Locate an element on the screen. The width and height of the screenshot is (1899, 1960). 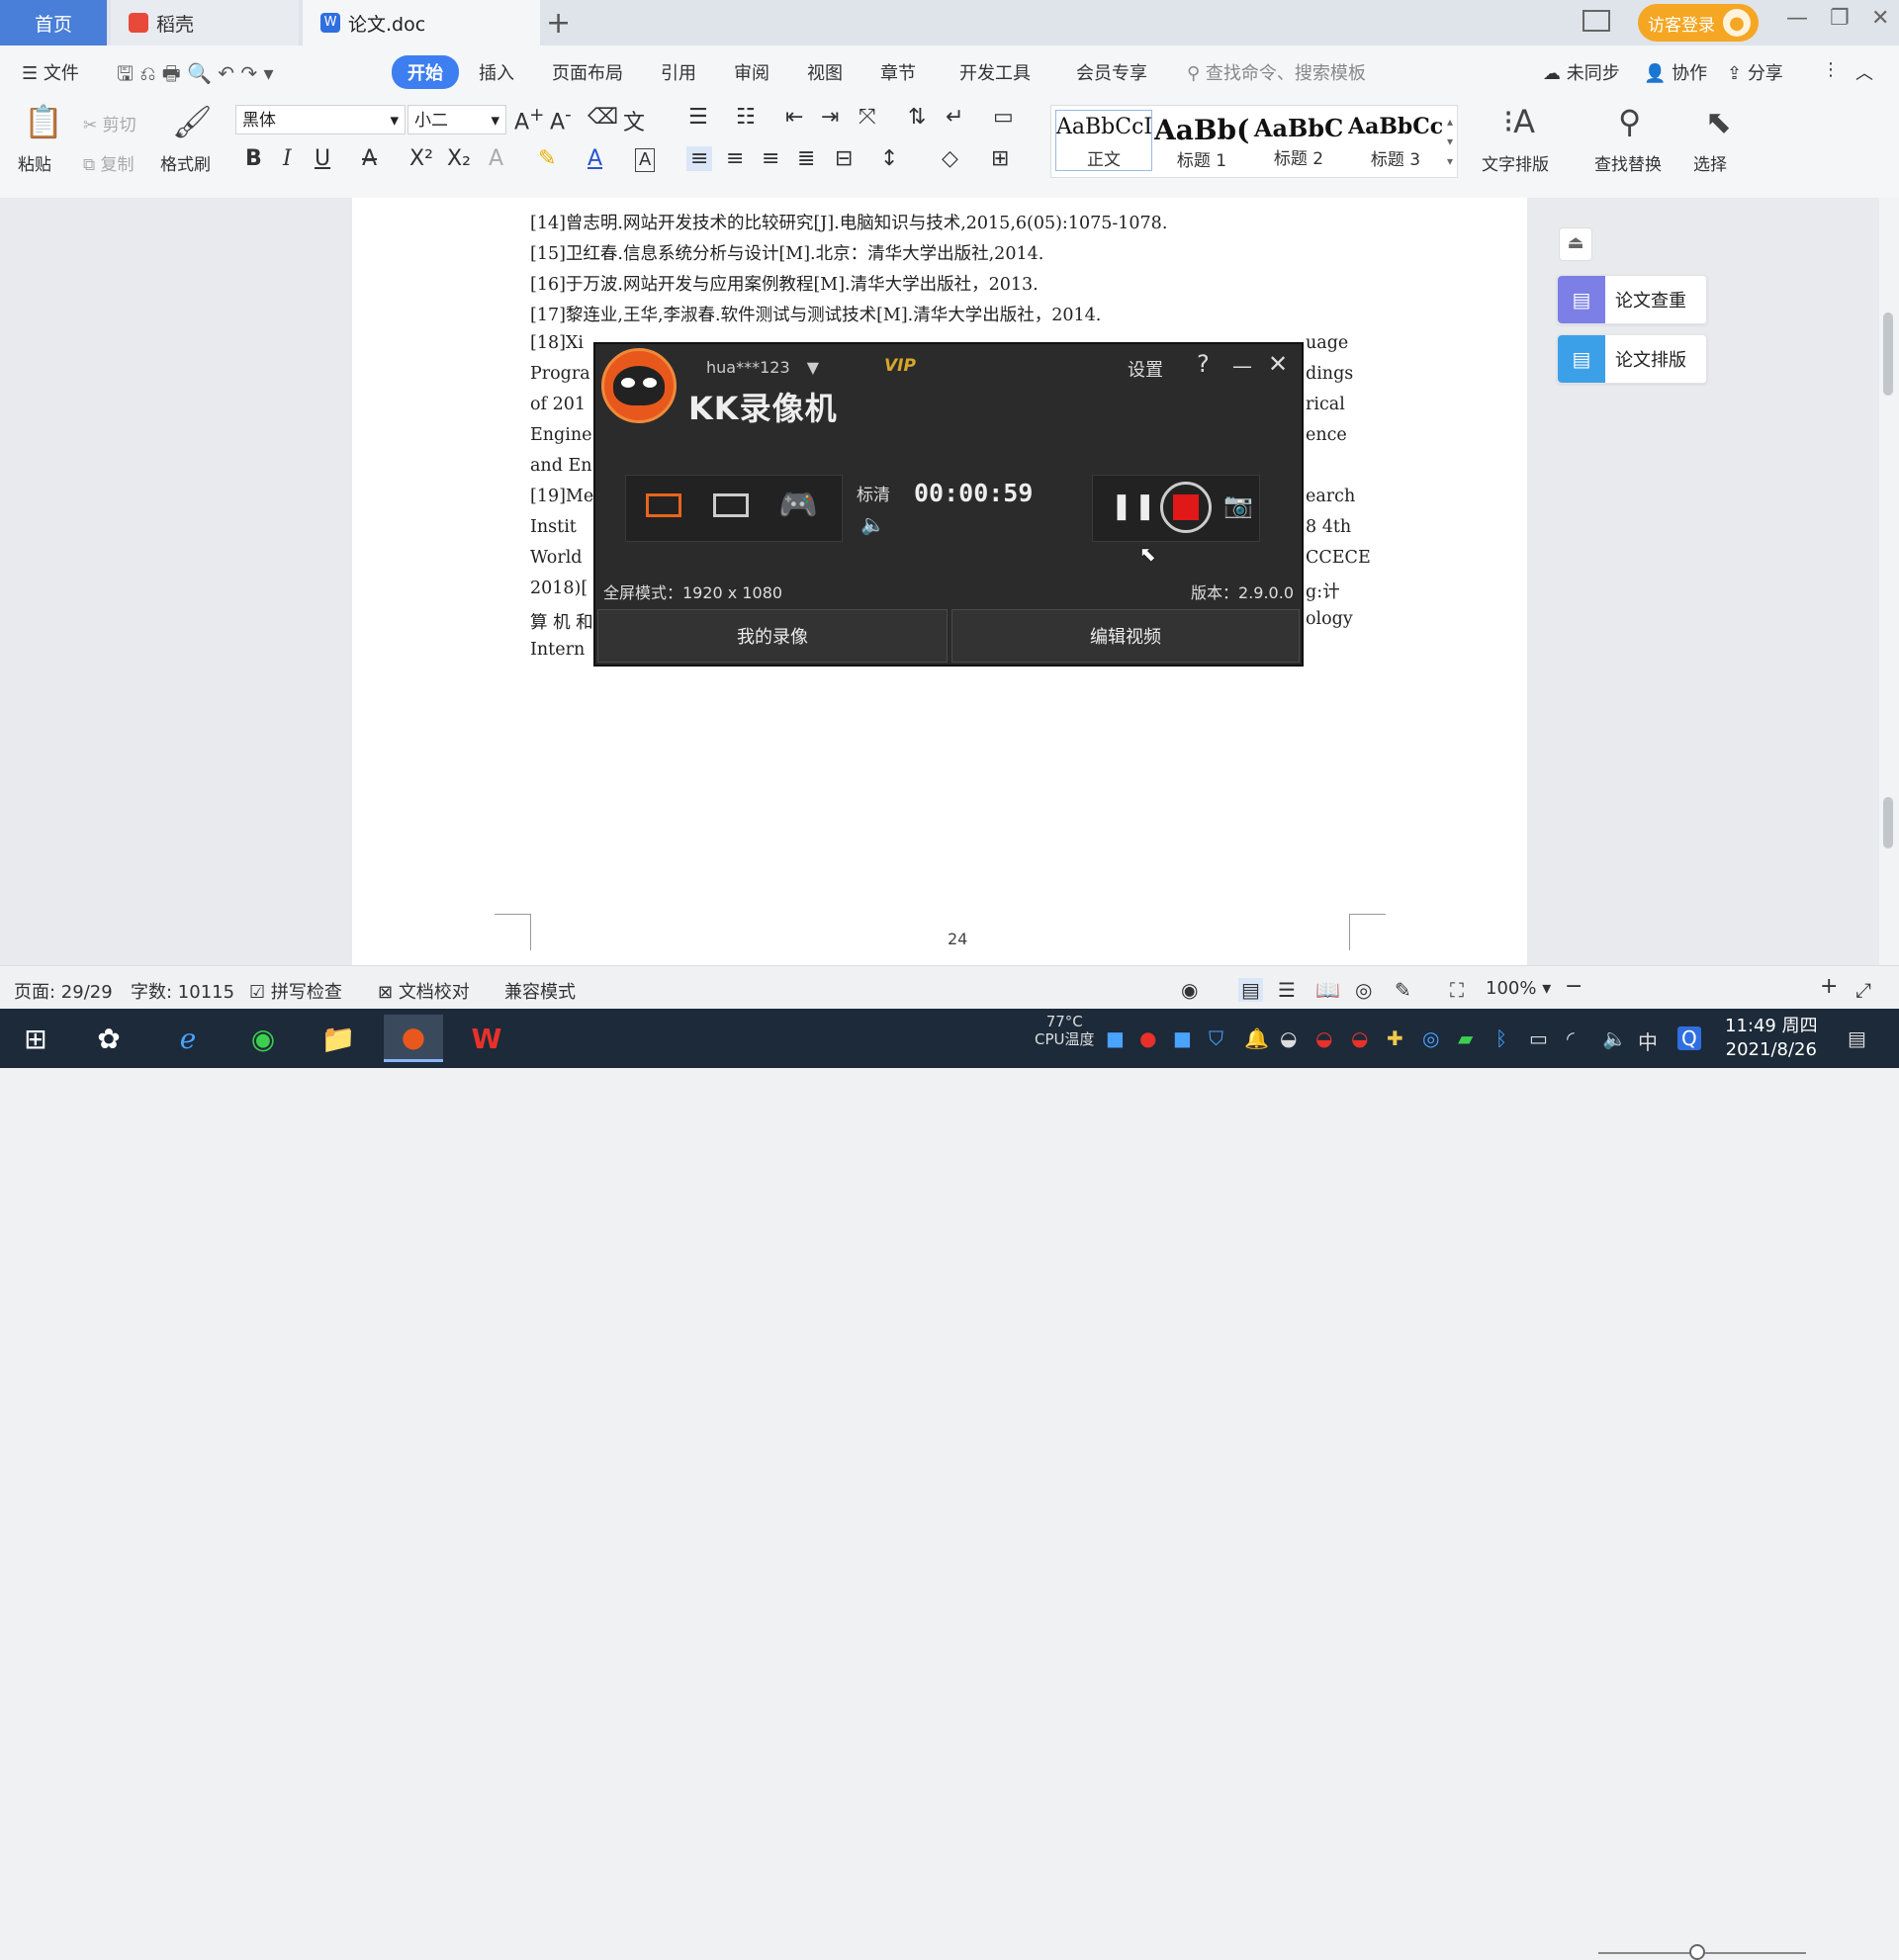
spell-check-button: ☑ 拼写检查 is located at coordinates (295, 991).